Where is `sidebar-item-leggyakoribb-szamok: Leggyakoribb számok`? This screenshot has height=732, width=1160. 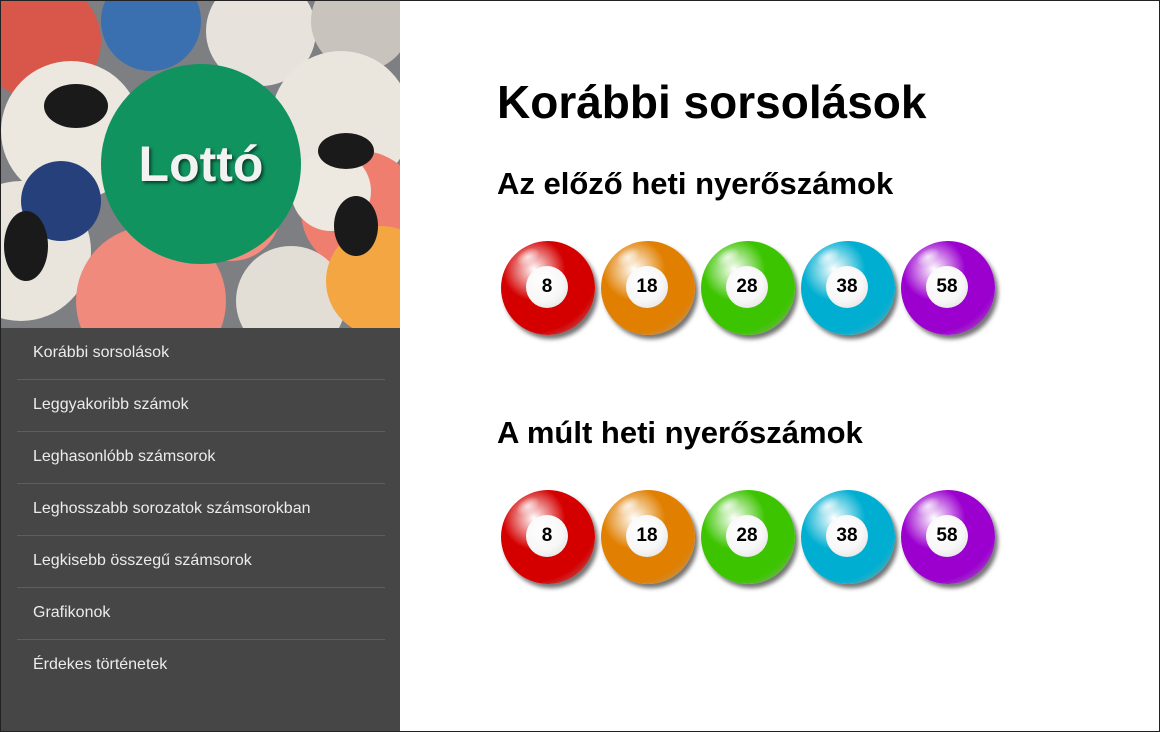 sidebar-item-leggyakoribb-szamok: Leggyakoribb számok is located at coordinates (201, 406).